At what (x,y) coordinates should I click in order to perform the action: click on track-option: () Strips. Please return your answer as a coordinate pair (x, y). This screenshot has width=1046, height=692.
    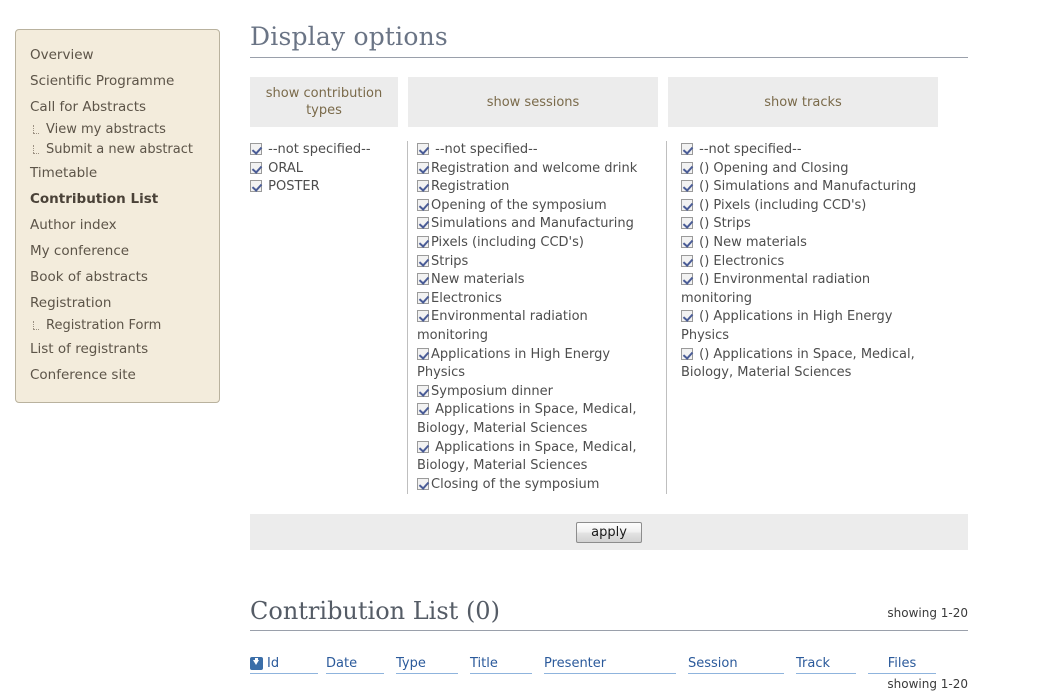
    Looking at the image, I should click on (812, 224).